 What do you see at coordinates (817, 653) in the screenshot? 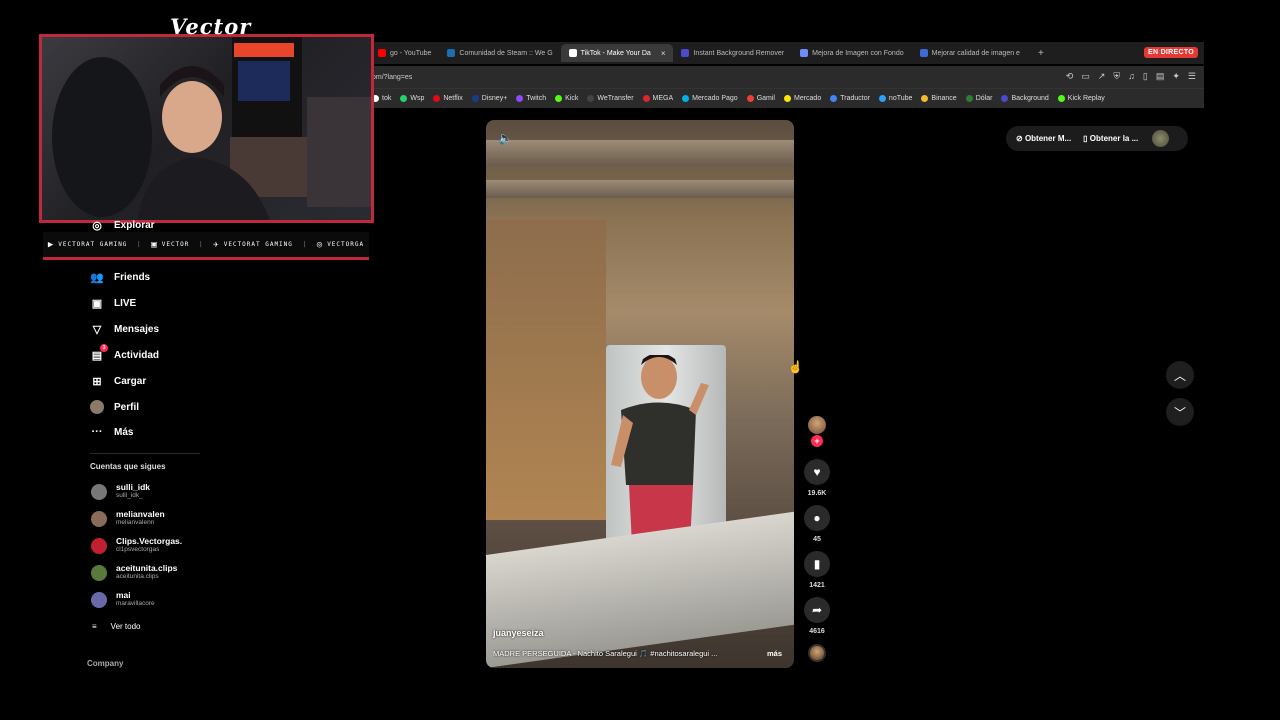
I see `music-disc-avatar` at bounding box center [817, 653].